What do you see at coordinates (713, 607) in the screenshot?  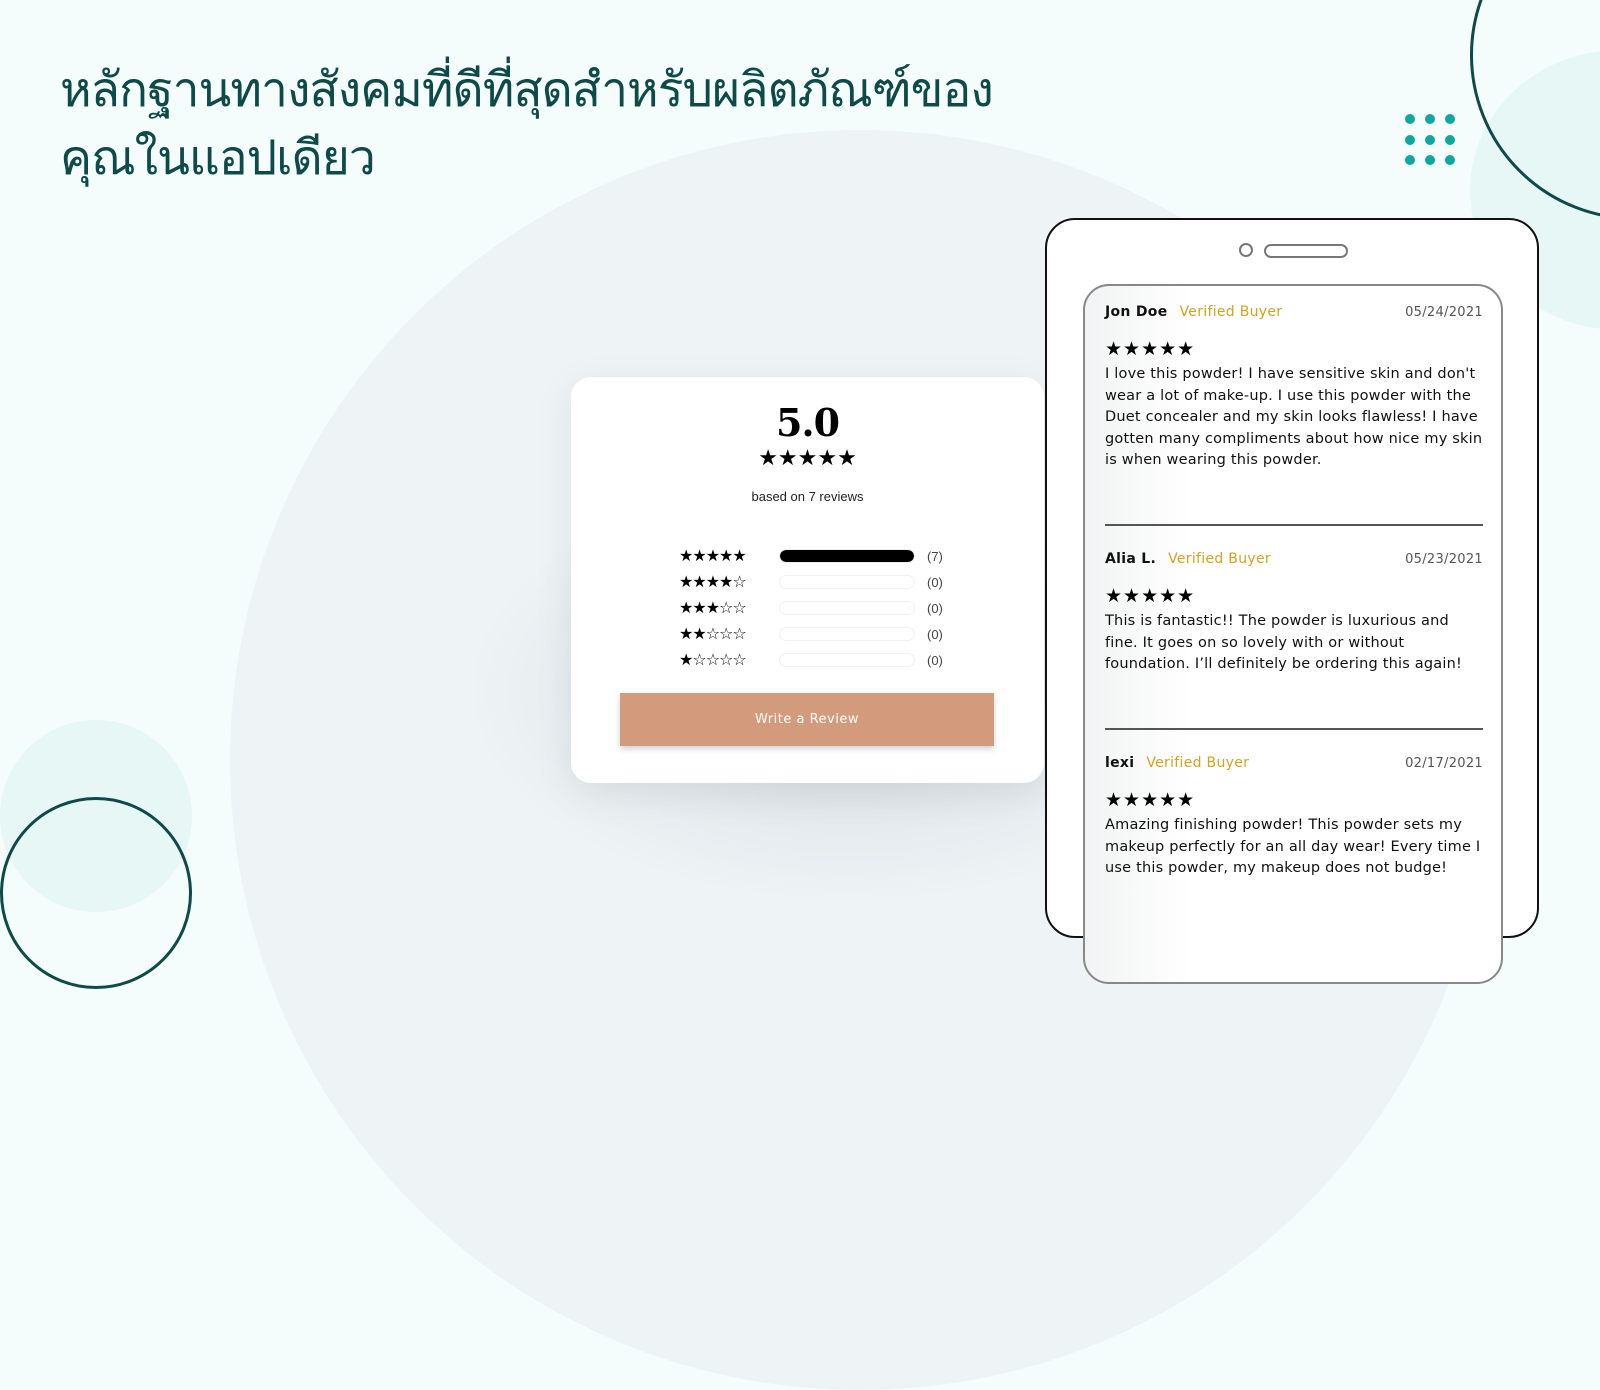 I see `star-rating-icon: ★★★☆☆` at bounding box center [713, 607].